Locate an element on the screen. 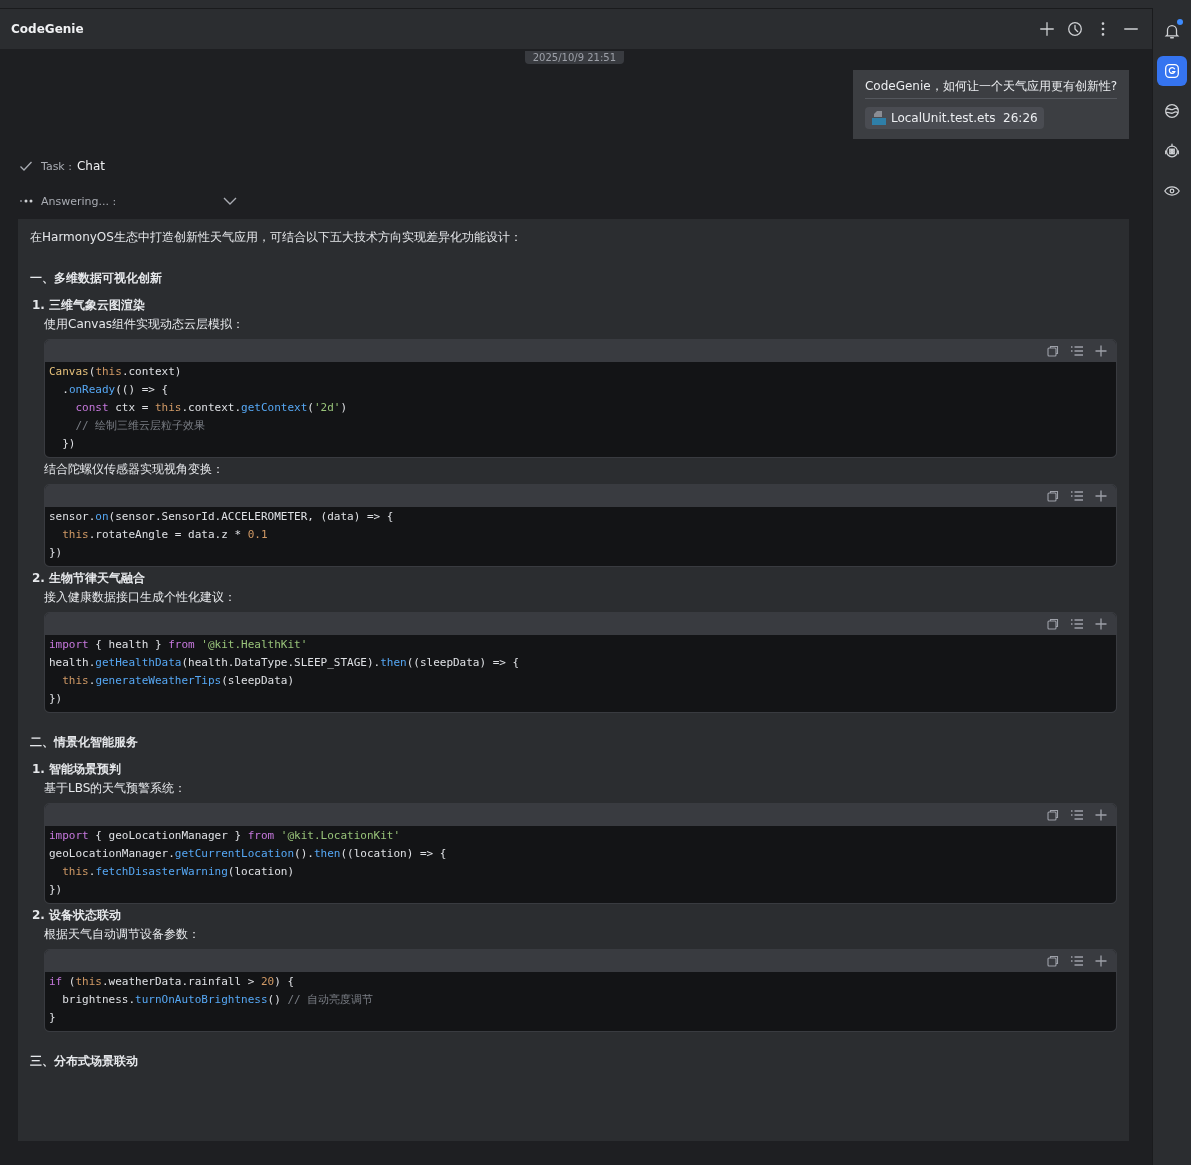 The width and height of the screenshot is (1191, 1165). section-heading: 三、分布式场景联动 is located at coordinates (84, 1061).